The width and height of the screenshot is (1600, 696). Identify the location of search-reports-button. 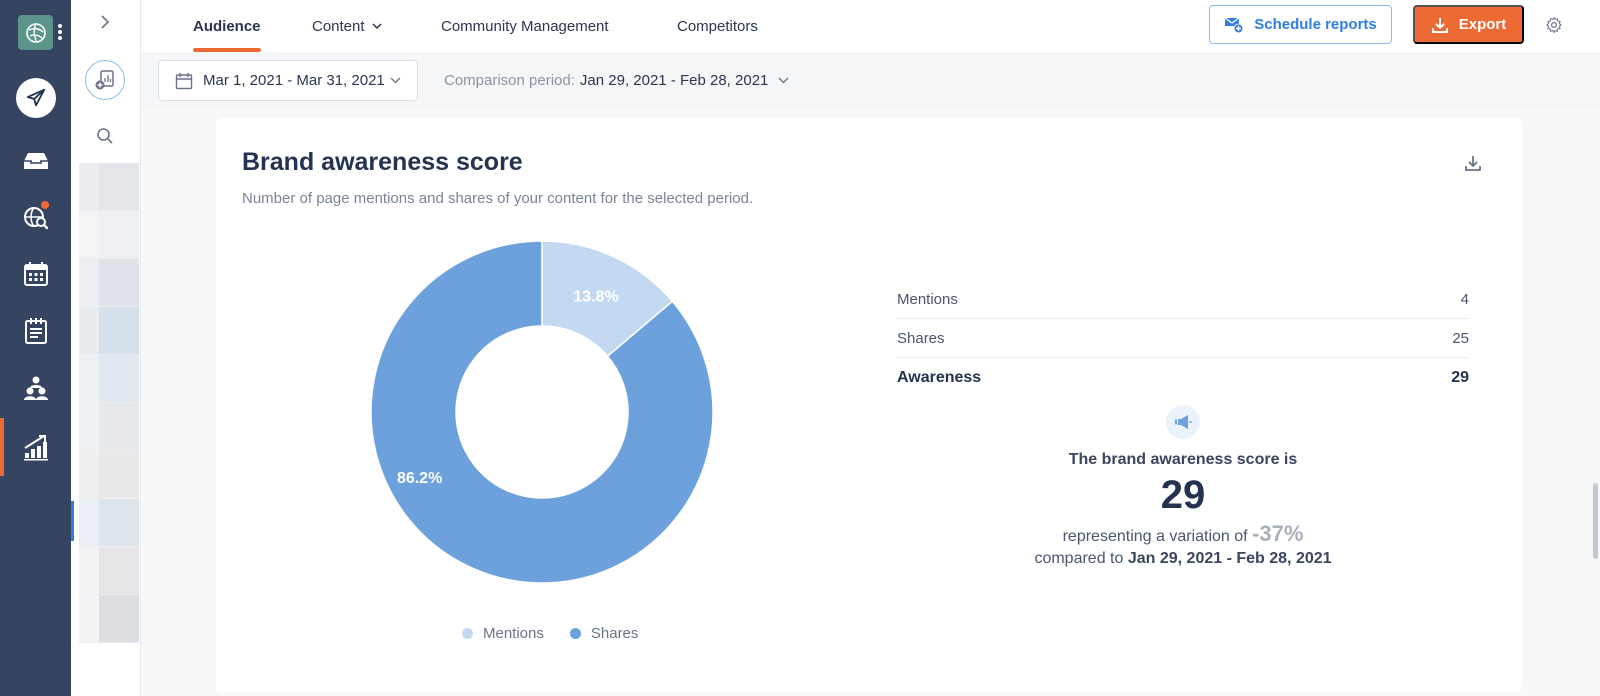
(105, 136).